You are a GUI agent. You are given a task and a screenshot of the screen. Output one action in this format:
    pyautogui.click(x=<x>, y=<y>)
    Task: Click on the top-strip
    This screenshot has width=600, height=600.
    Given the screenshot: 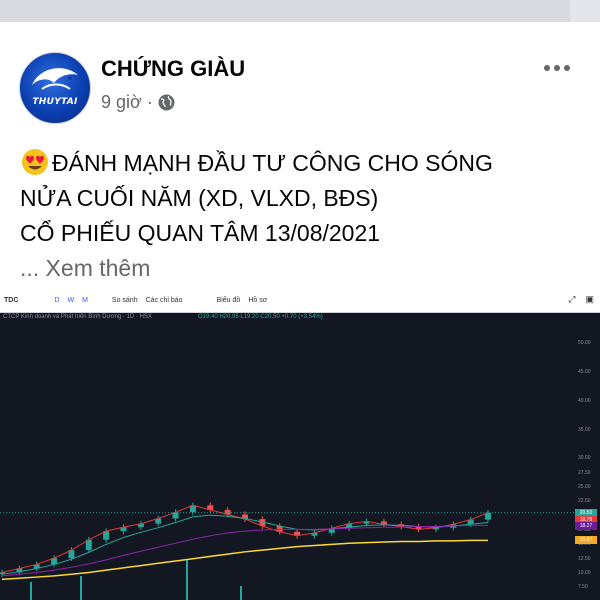 What is the action you would take?
    pyautogui.click(x=300, y=11)
    